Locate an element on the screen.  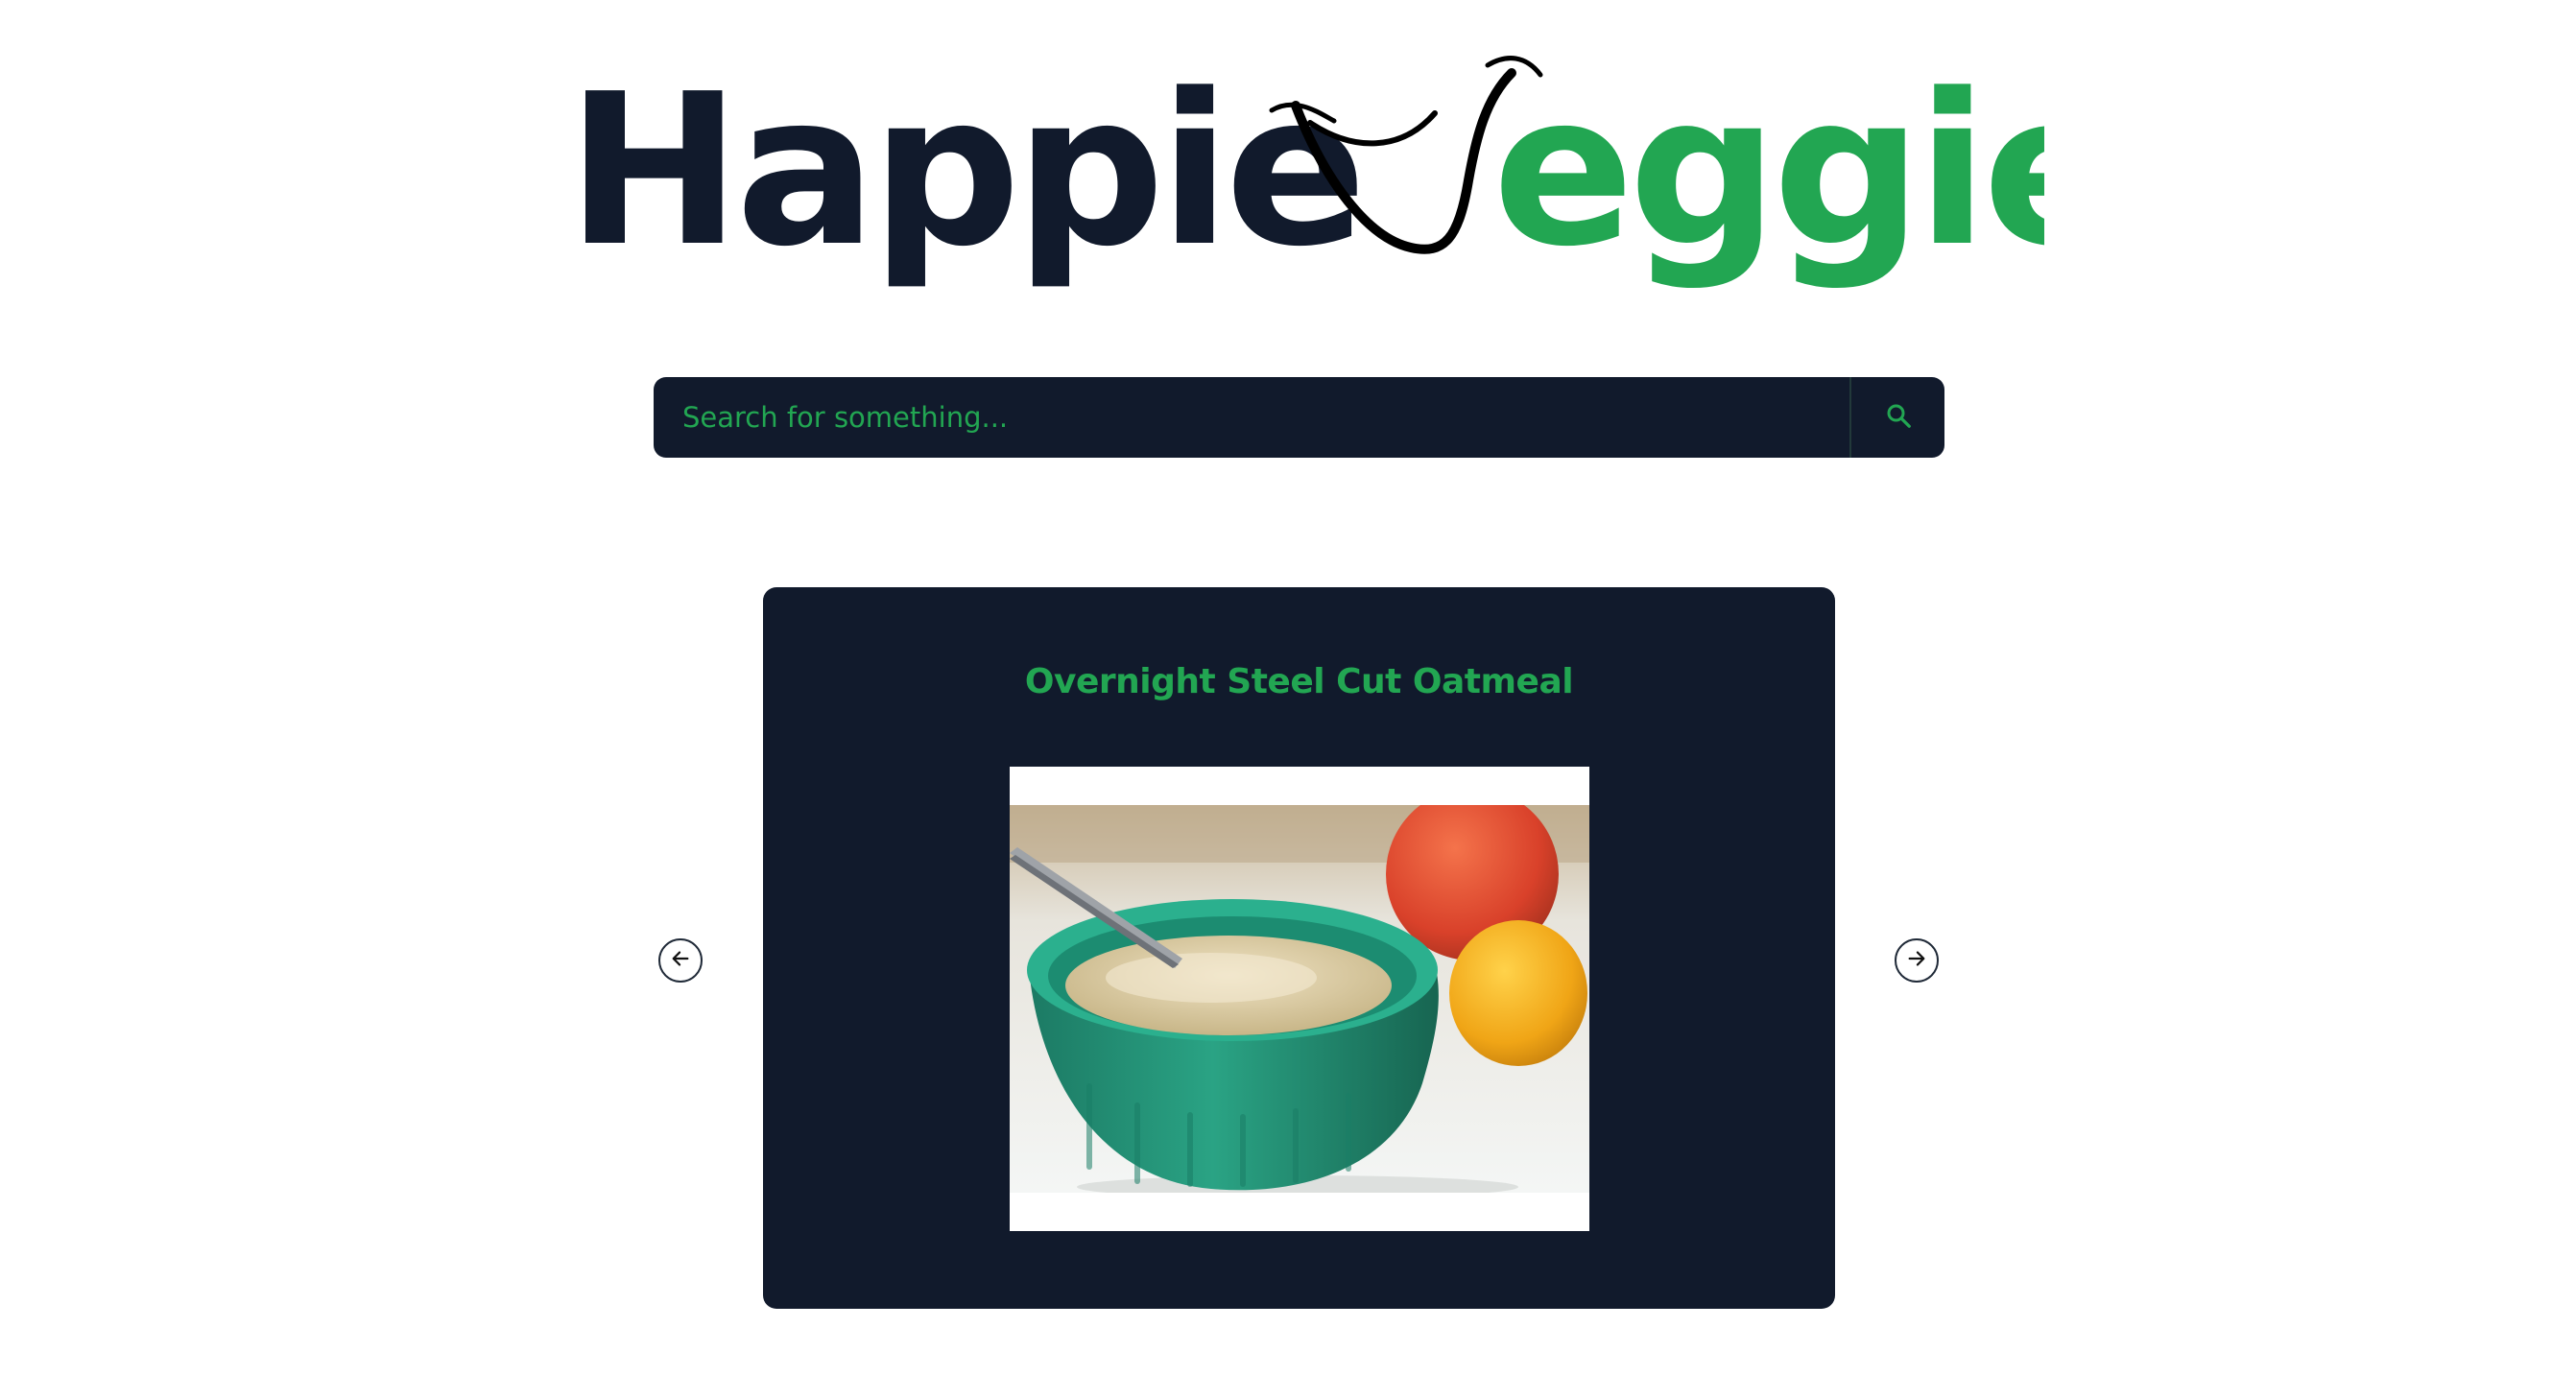
logo-text-happie: Happie is located at coordinates (963, 171).